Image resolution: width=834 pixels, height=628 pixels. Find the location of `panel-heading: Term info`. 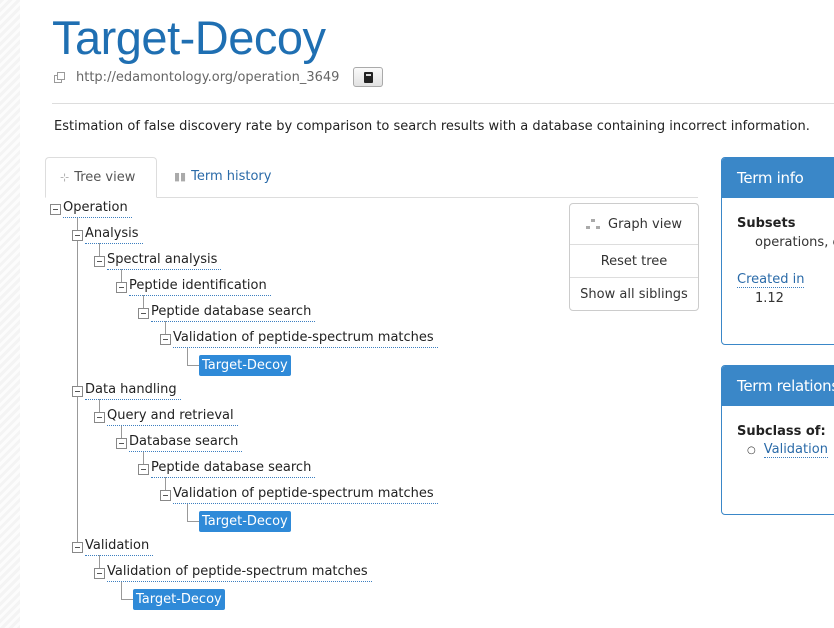

panel-heading: Term info is located at coordinates (778, 178).